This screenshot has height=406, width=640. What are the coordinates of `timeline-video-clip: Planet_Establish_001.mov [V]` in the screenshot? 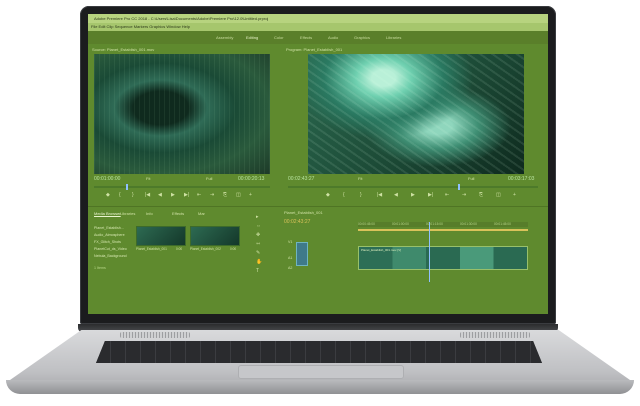 It's located at (443, 258).